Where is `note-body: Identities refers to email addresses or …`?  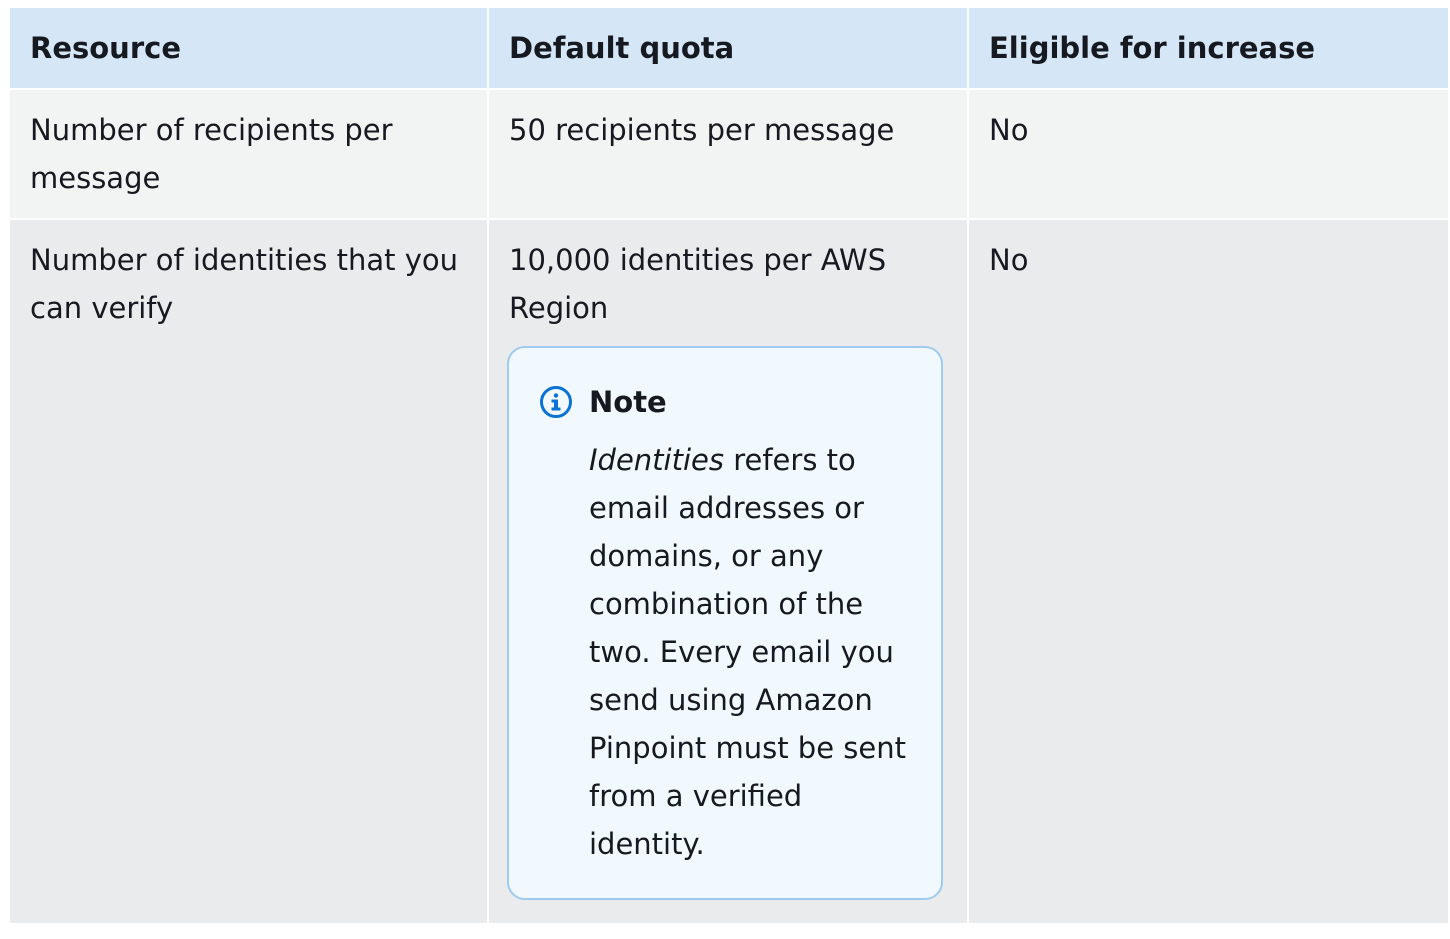
note-body: Identities refers to email addresses or … is located at coordinates (750, 652).